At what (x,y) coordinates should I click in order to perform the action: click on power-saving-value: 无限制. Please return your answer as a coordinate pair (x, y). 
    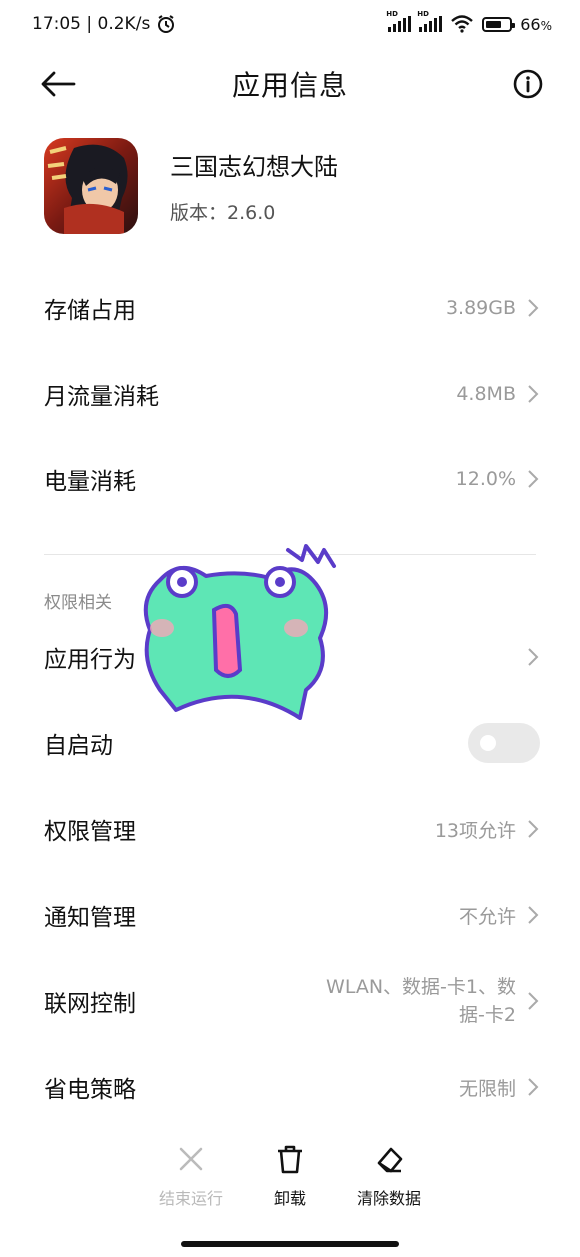
    Looking at the image, I should click on (487, 1088).